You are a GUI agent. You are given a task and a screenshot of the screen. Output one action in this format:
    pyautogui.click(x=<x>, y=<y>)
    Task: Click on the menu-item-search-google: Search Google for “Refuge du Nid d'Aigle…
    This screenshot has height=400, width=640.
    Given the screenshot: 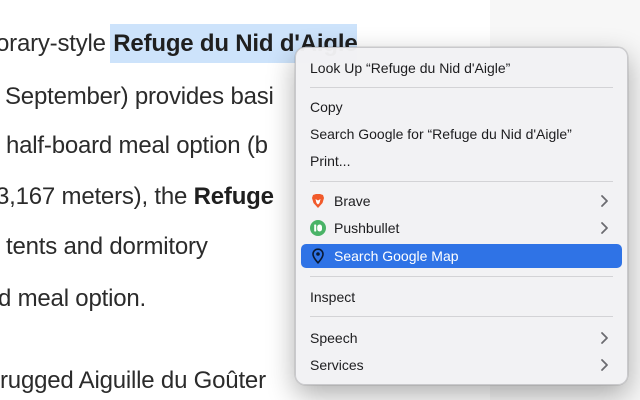 What is the action you would take?
    pyautogui.click(x=461, y=134)
    